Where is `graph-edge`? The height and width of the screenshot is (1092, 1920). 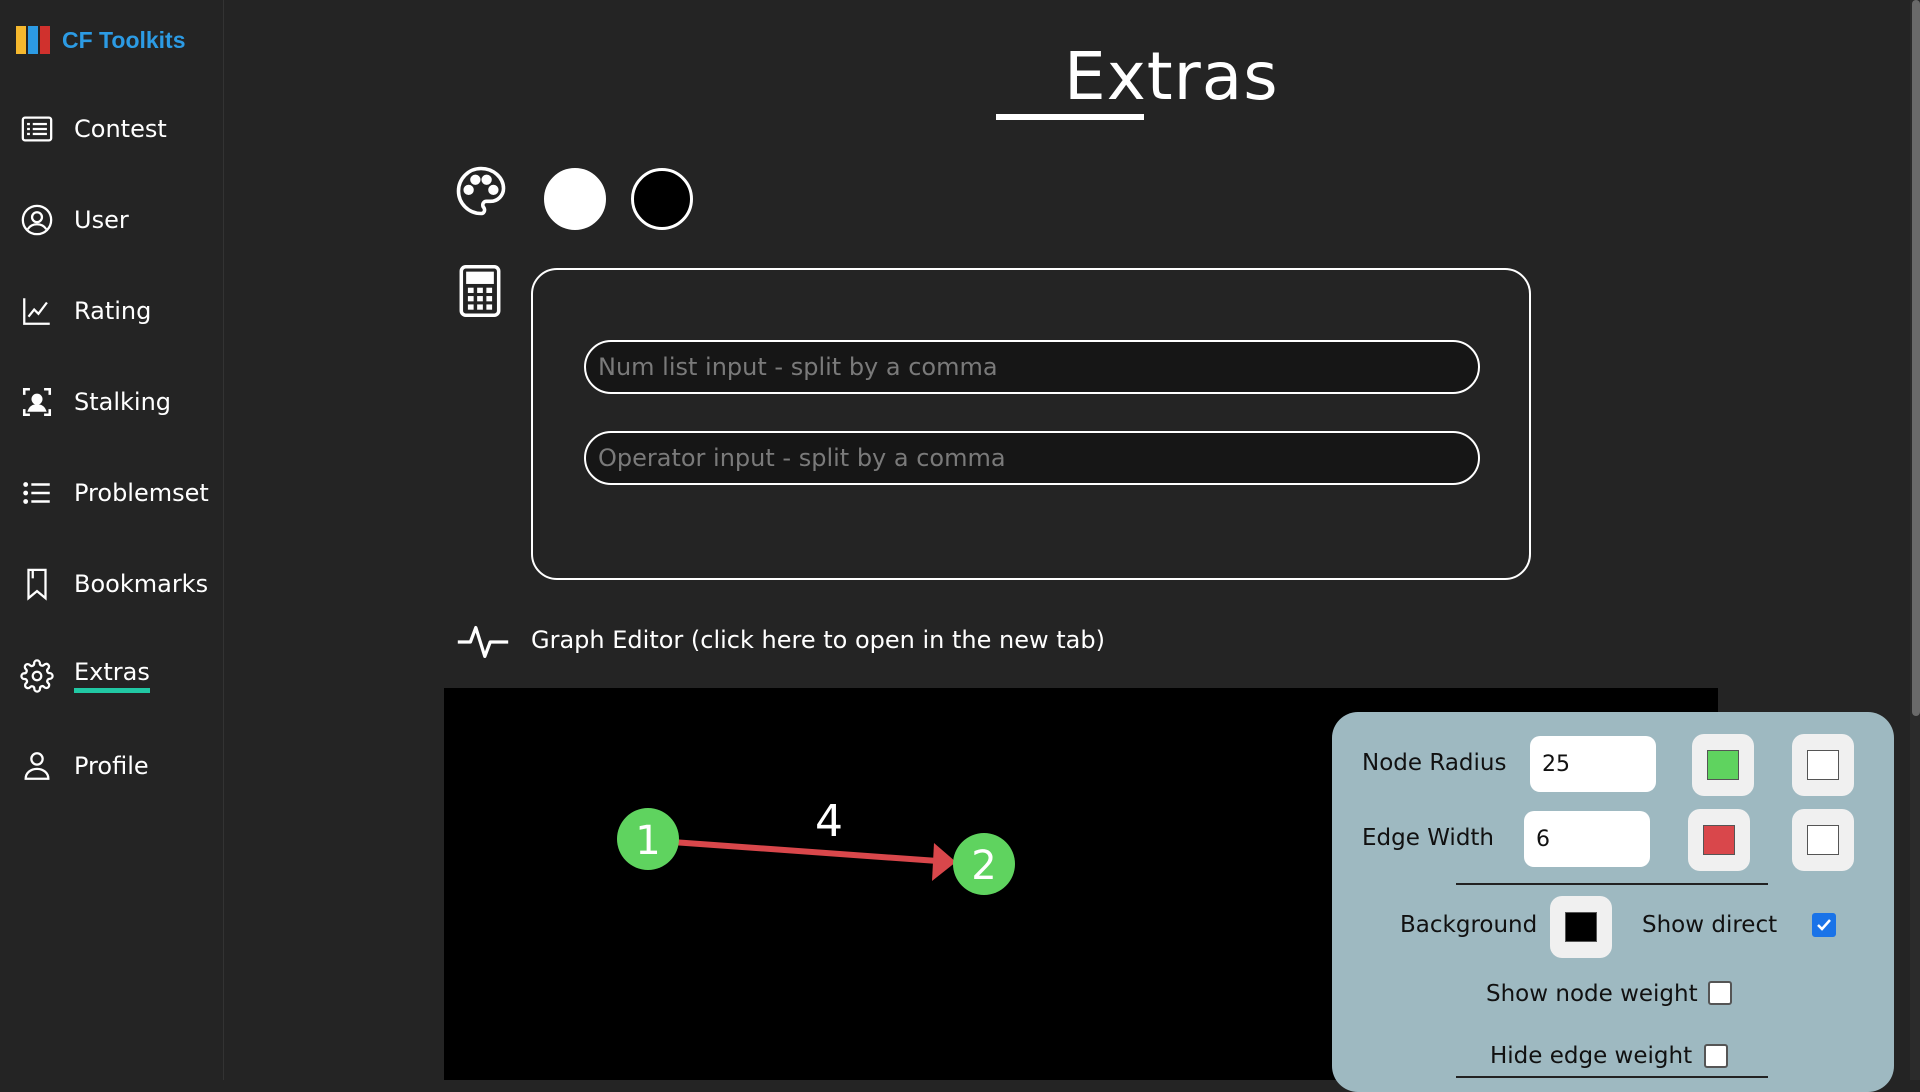 graph-edge is located at coordinates (805, 851).